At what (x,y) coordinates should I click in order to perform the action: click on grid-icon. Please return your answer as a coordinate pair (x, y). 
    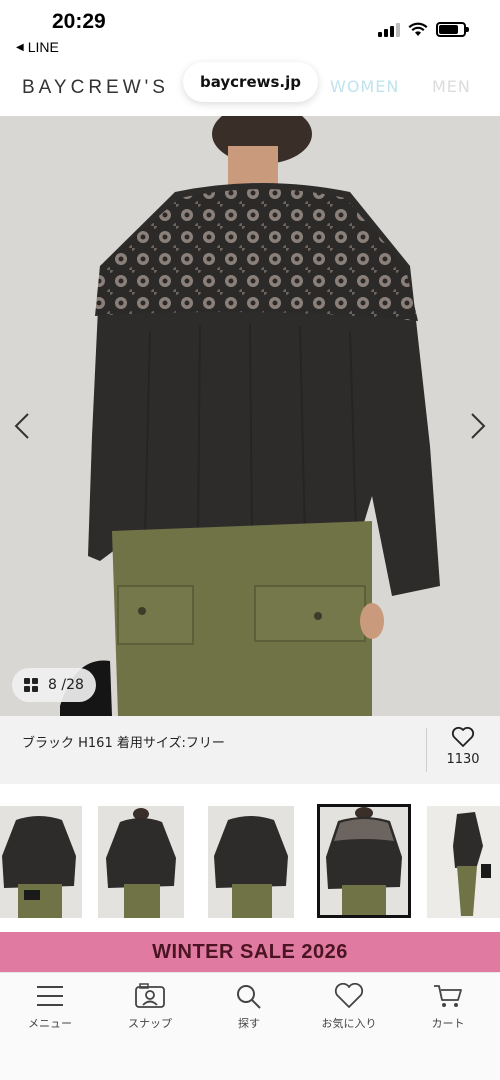
    Looking at the image, I should click on (31, 685).